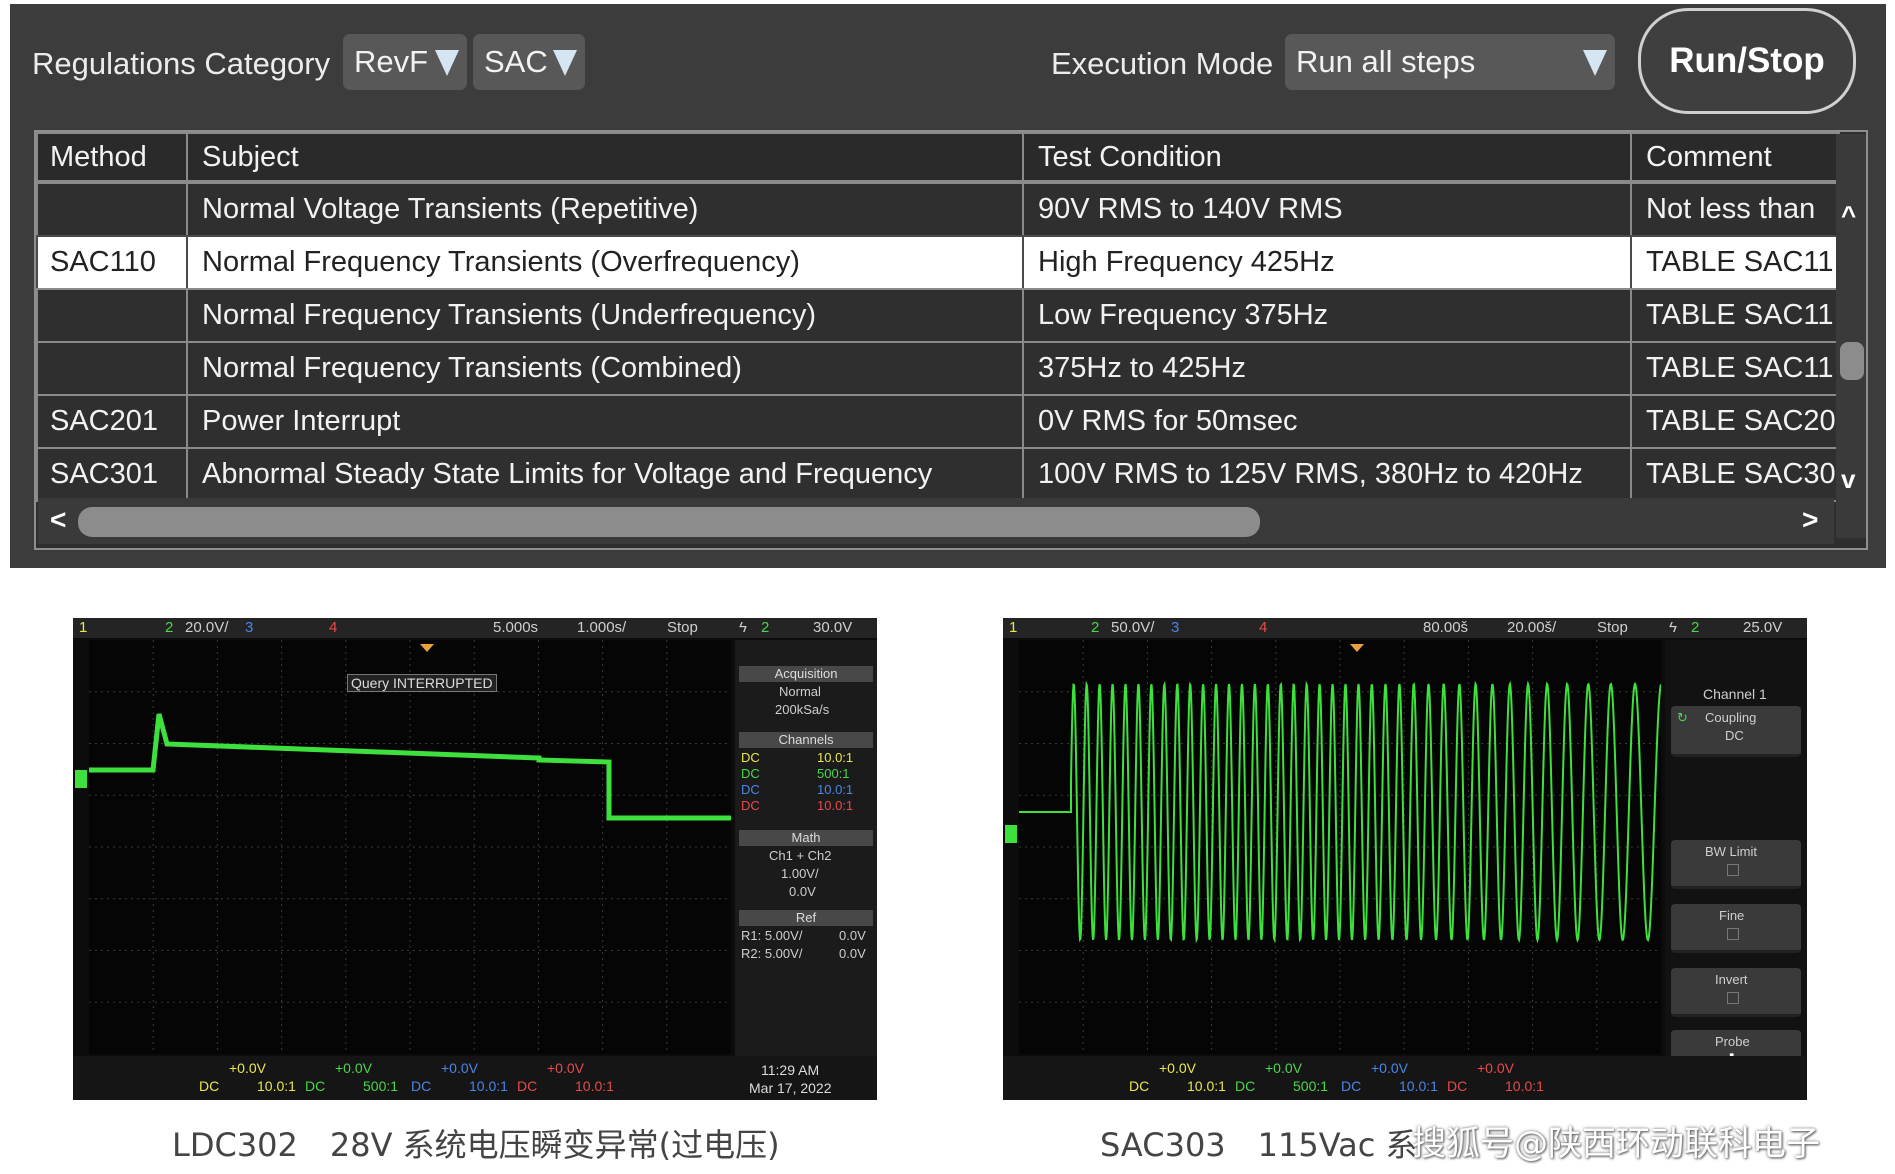 The height and width of the screenshot is (1174, 1895). I want to click on waveform-display, so click(410, 847).